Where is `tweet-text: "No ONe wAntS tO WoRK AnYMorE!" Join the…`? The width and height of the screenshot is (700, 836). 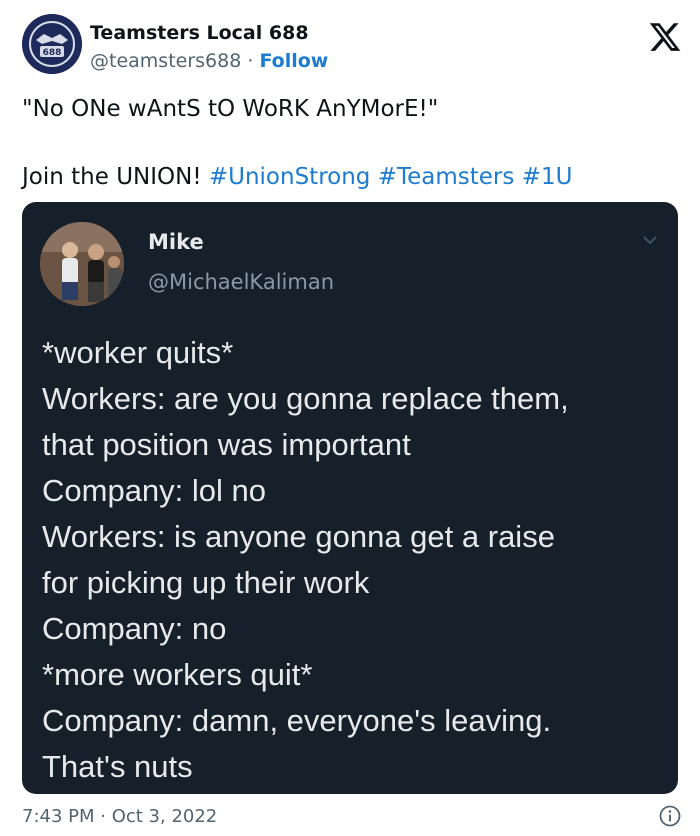
tweet-text: "No ONe wAntS tO WoRK AnYMorE!" Join the… is located at coordinates (352, 143).